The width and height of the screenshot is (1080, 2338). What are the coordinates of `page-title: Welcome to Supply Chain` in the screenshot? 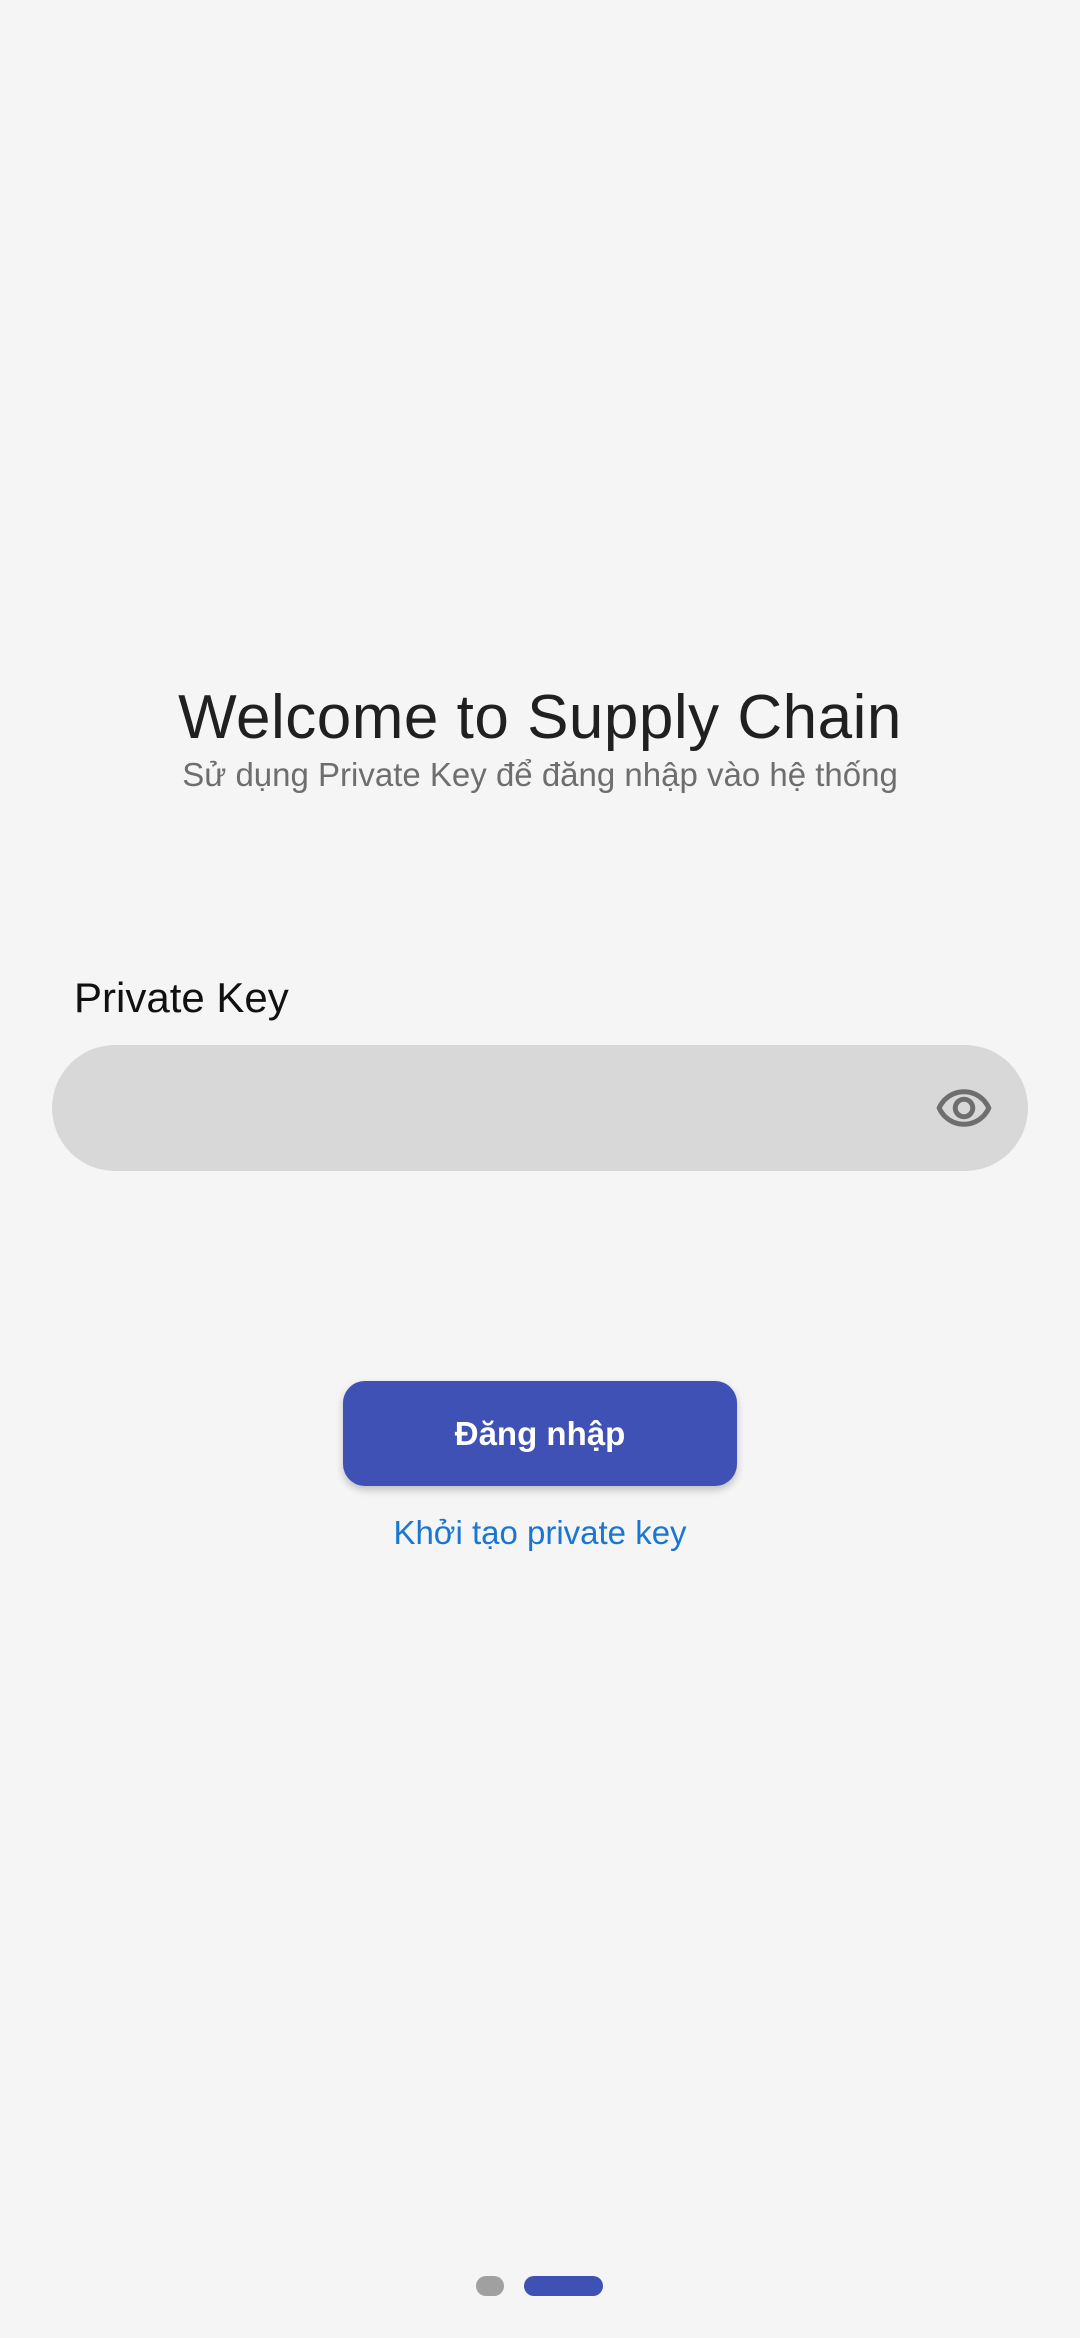 It's located at (540, 717).